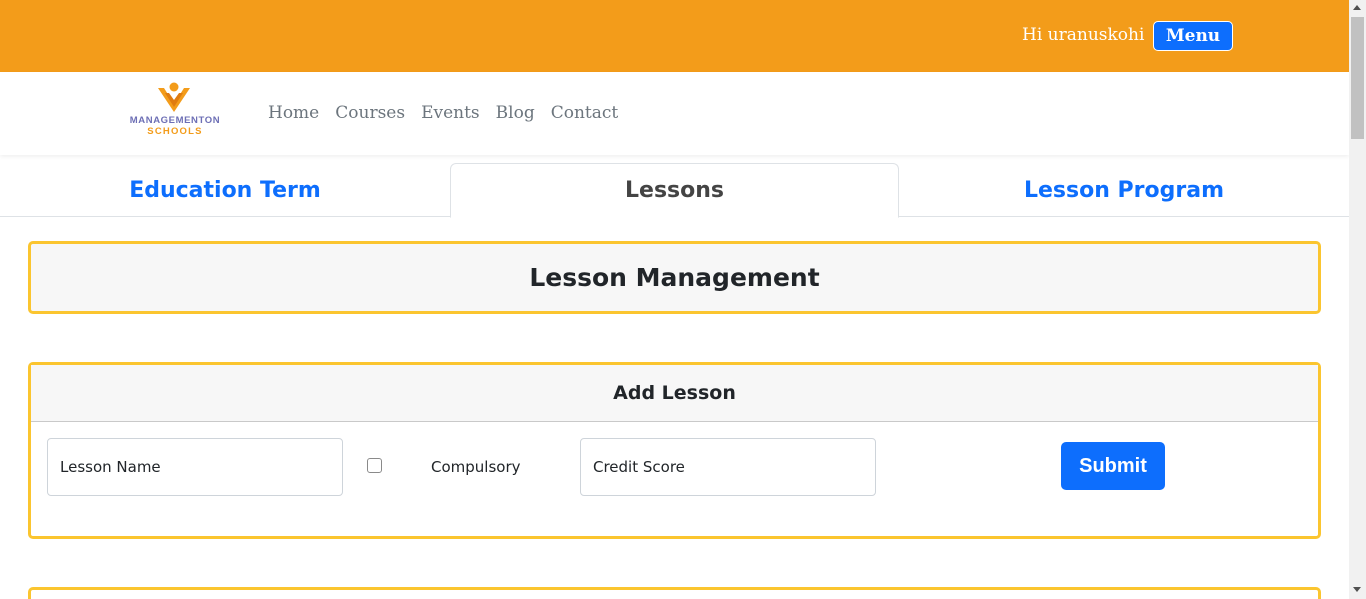  What do you see at coordinates (1357, 78) in the screenshot?
I see `scrollbar-thumb` at bounding box center [1357, 78].